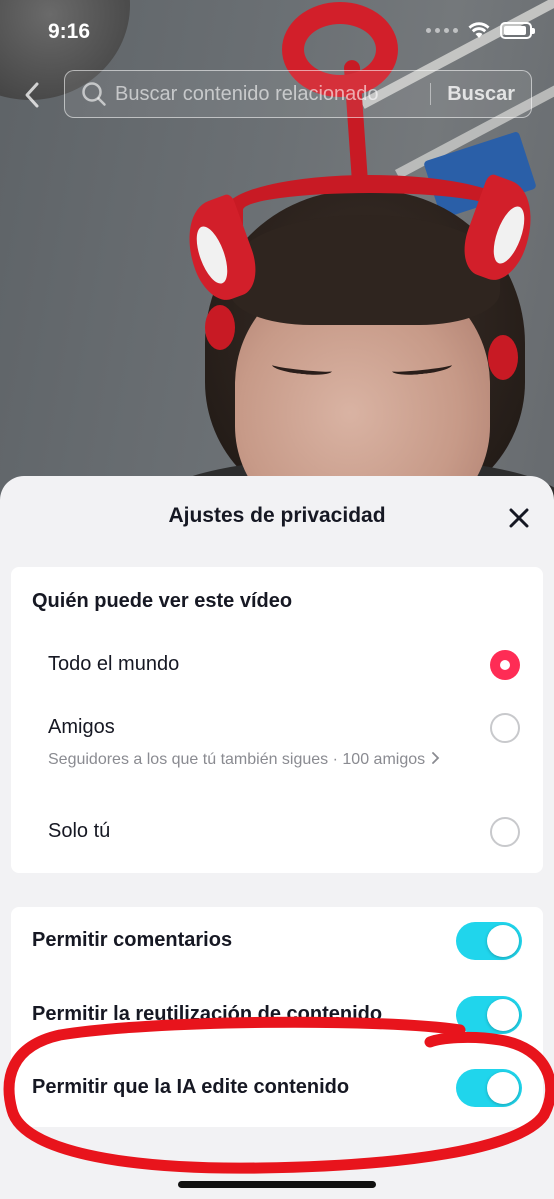 The image size is (554, 1199). I want to click on allow-comments-label: Permitir comentarios, so click(132, 940).